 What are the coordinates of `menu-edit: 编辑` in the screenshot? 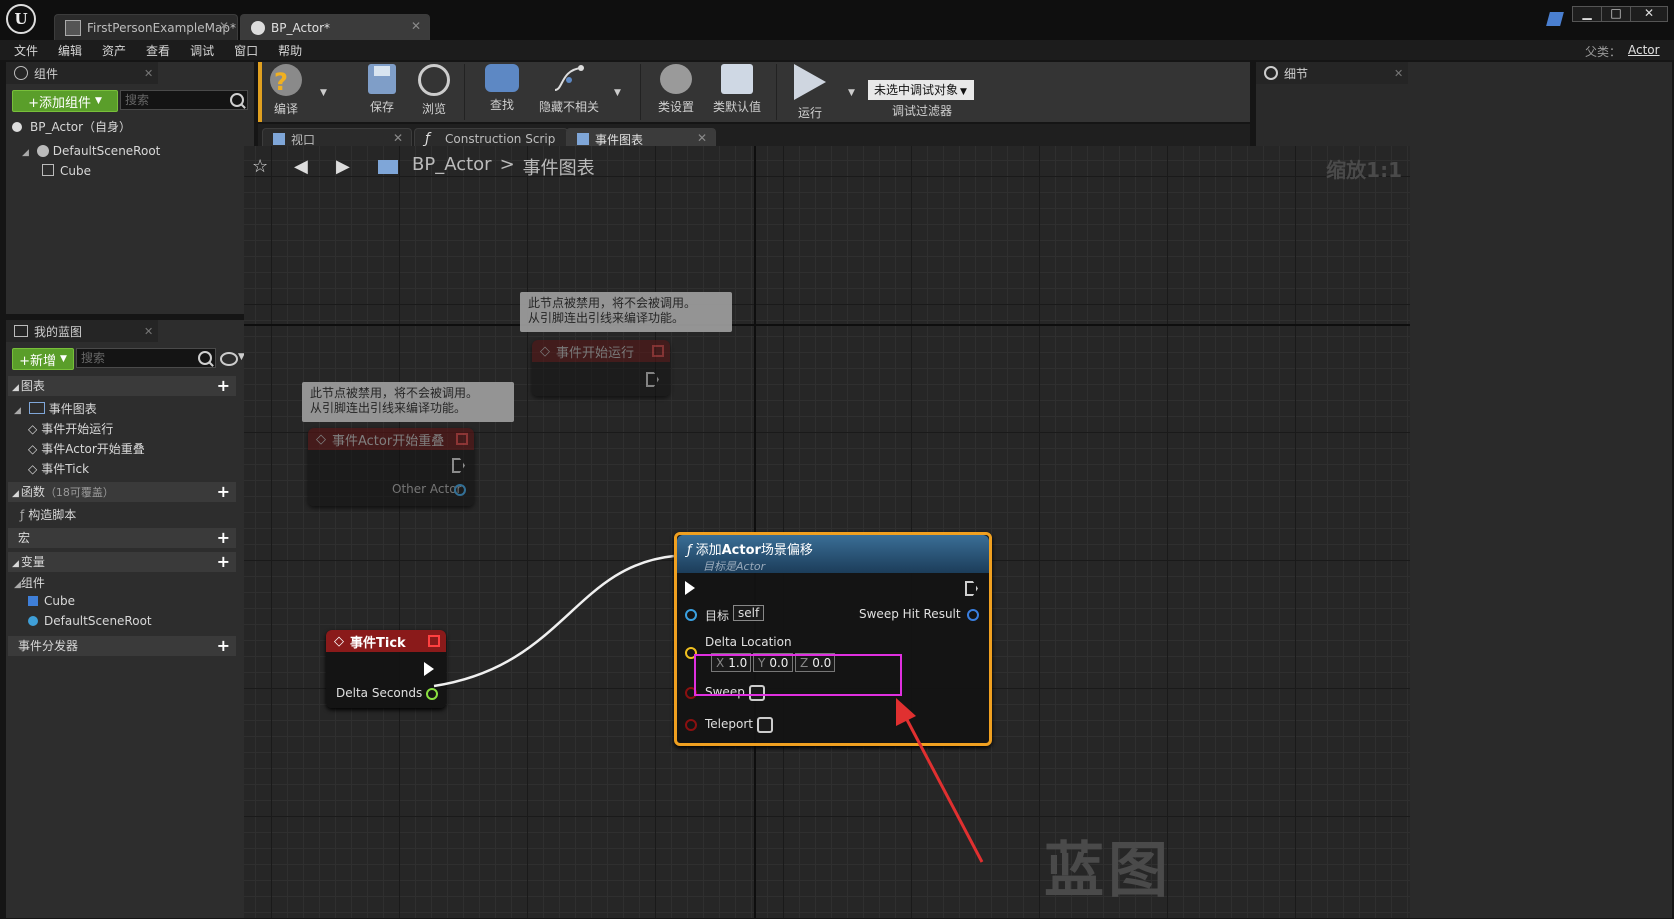 It's located at (70, 50).